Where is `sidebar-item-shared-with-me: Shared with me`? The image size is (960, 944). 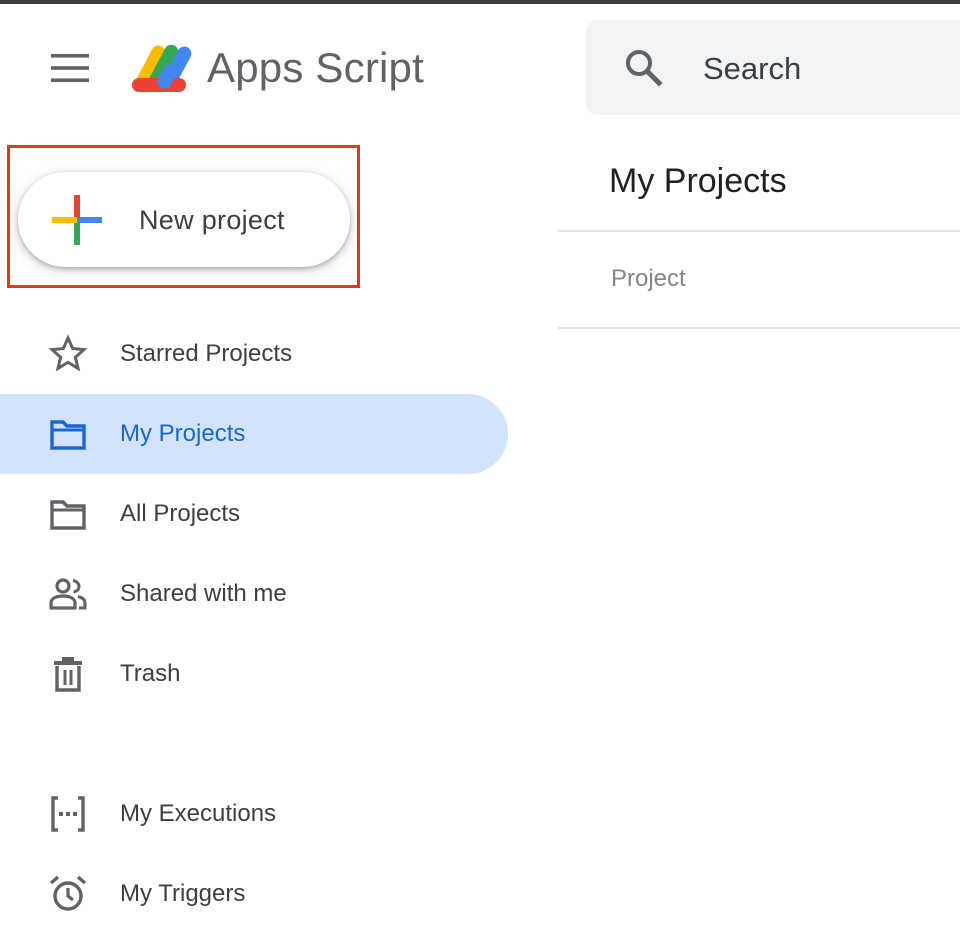 sidebar-item-shared-with-me: Shared with me is located at coordinates (254, 594).